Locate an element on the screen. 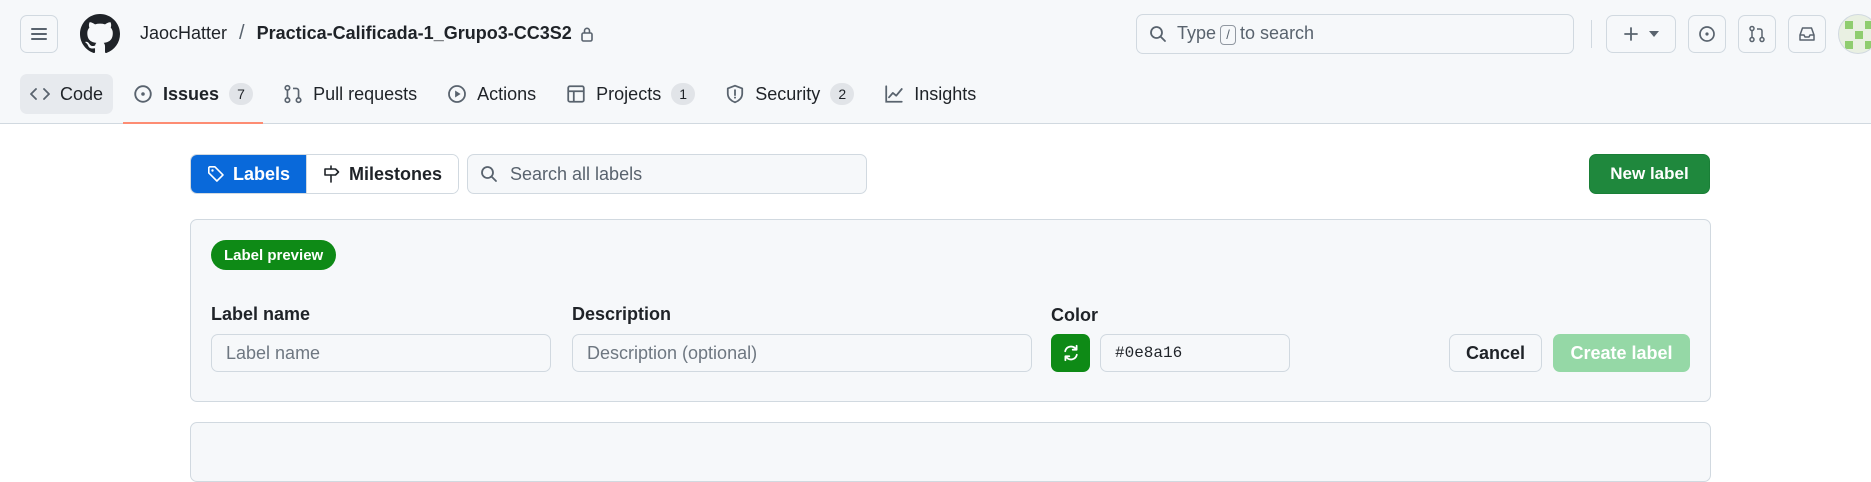 This screenshot has width=1871, height=482. header-divider is located at coordinates (1591, 34).